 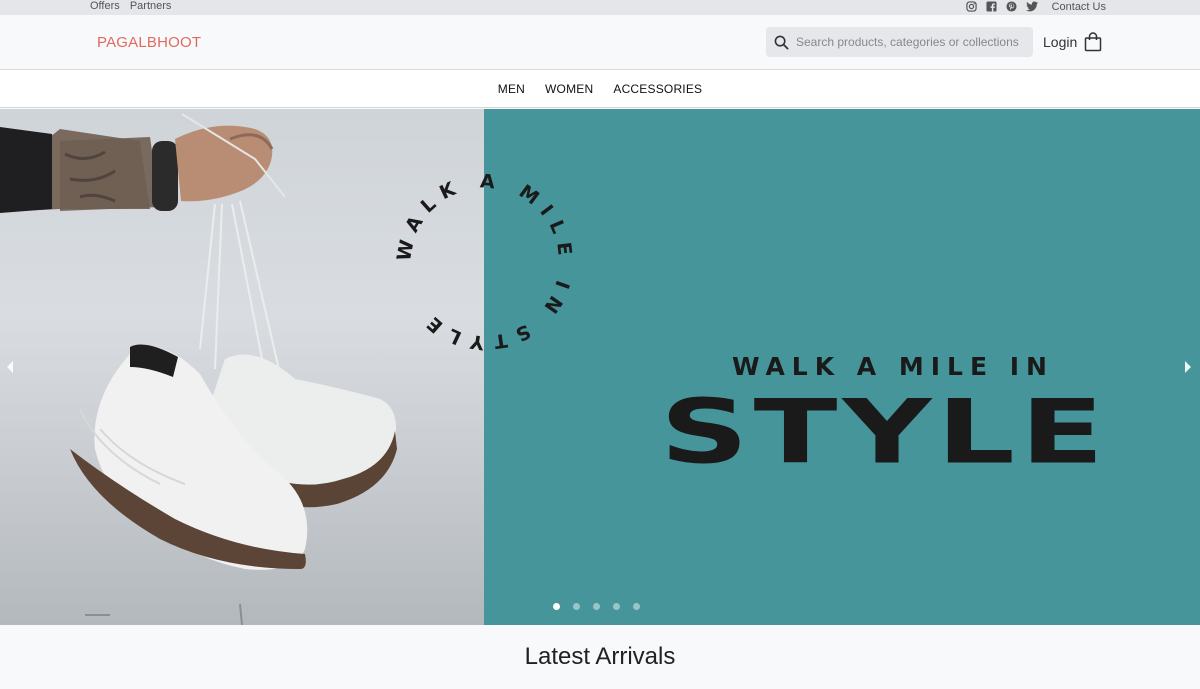 I want to click on top-right: Contact Us, so click(x=1032, y=6).